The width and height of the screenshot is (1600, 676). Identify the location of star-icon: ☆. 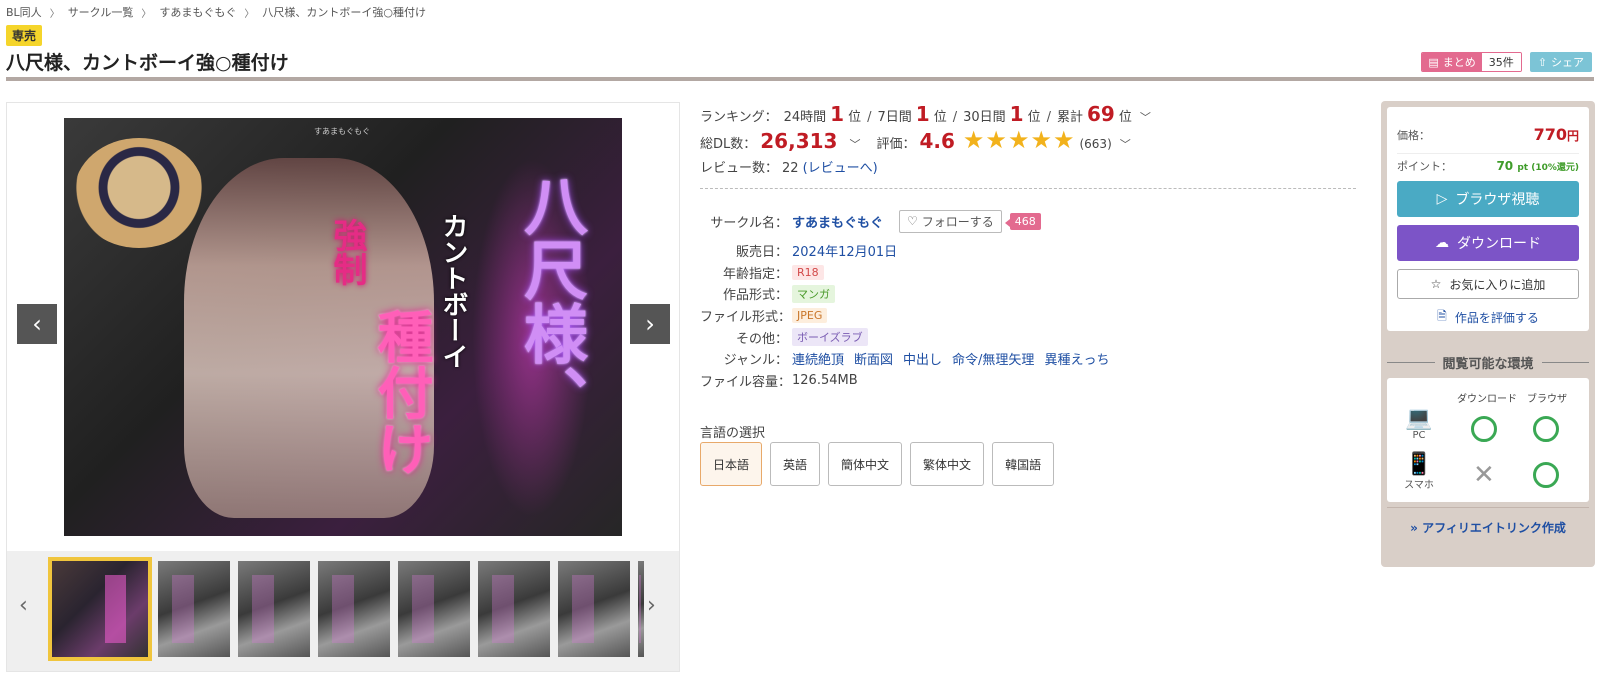
(1436, 284).